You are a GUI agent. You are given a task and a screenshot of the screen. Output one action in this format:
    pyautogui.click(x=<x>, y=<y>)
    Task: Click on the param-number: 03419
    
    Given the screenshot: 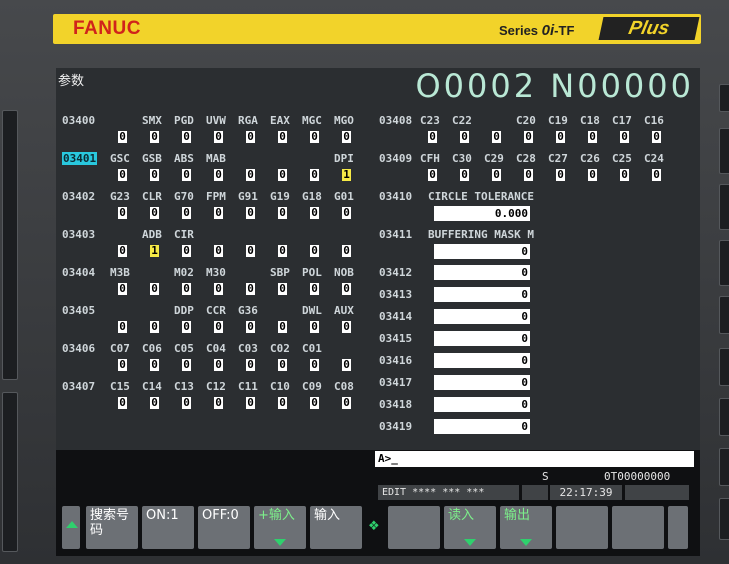 What is the action you would take?
    pyautogui.click(x=395, y=426)
    